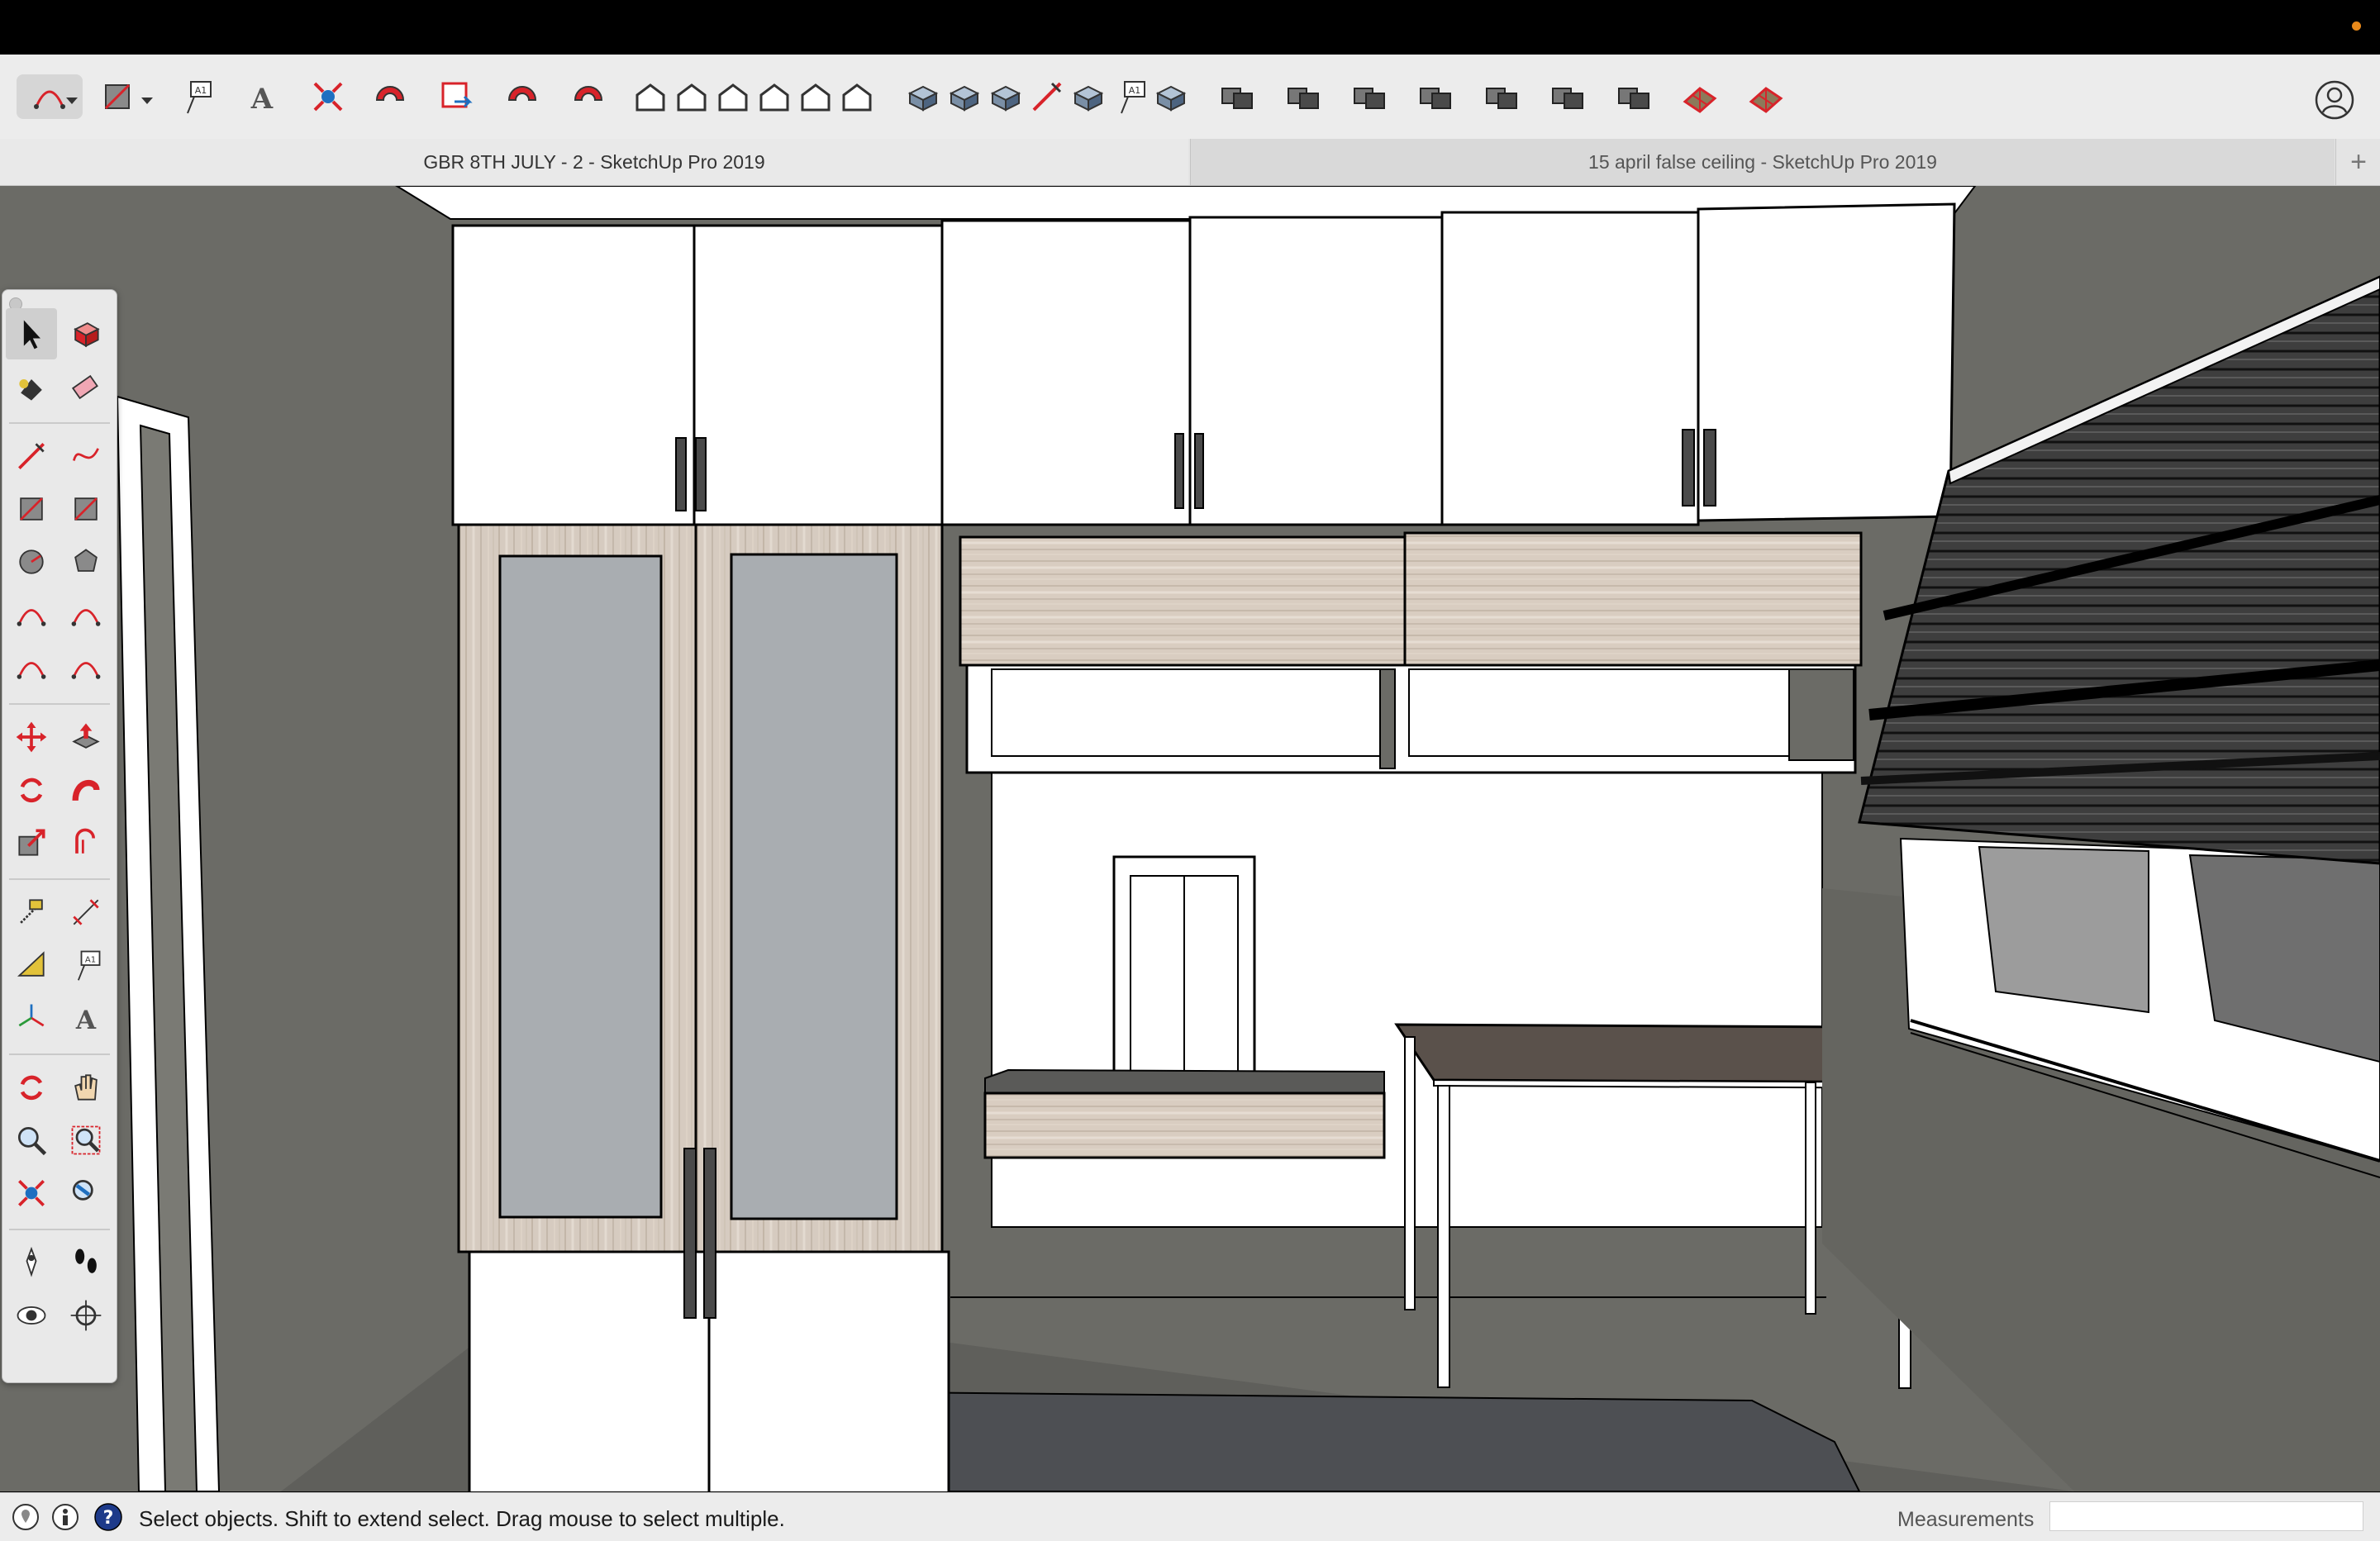 The width and height of the screenshot is (2380, 1541). I want to click on top-view-button, so click(691, 96).